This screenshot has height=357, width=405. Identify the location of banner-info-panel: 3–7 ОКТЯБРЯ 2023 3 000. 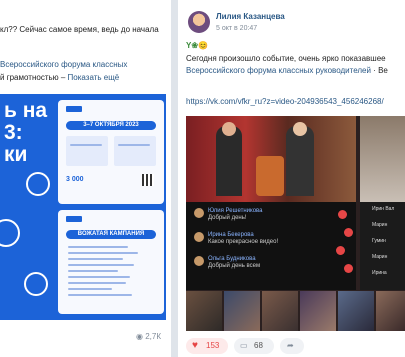
(111, 152).